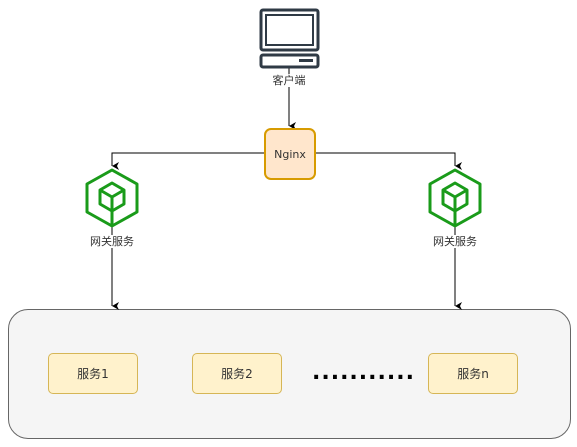  I want to click on edge-nginx-gateway-right, so click(388, 161).